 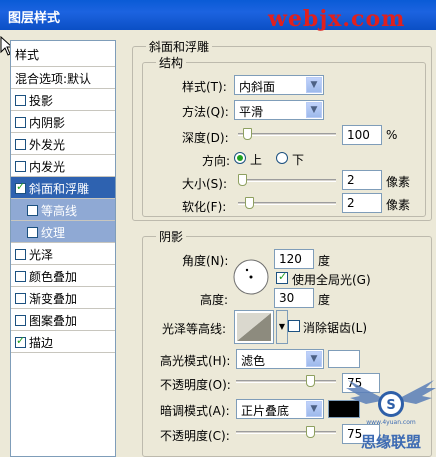 What do you see at coordinates (282, 158) in the screenshot?
I see `radio-down` at bounding box center [282, 158].